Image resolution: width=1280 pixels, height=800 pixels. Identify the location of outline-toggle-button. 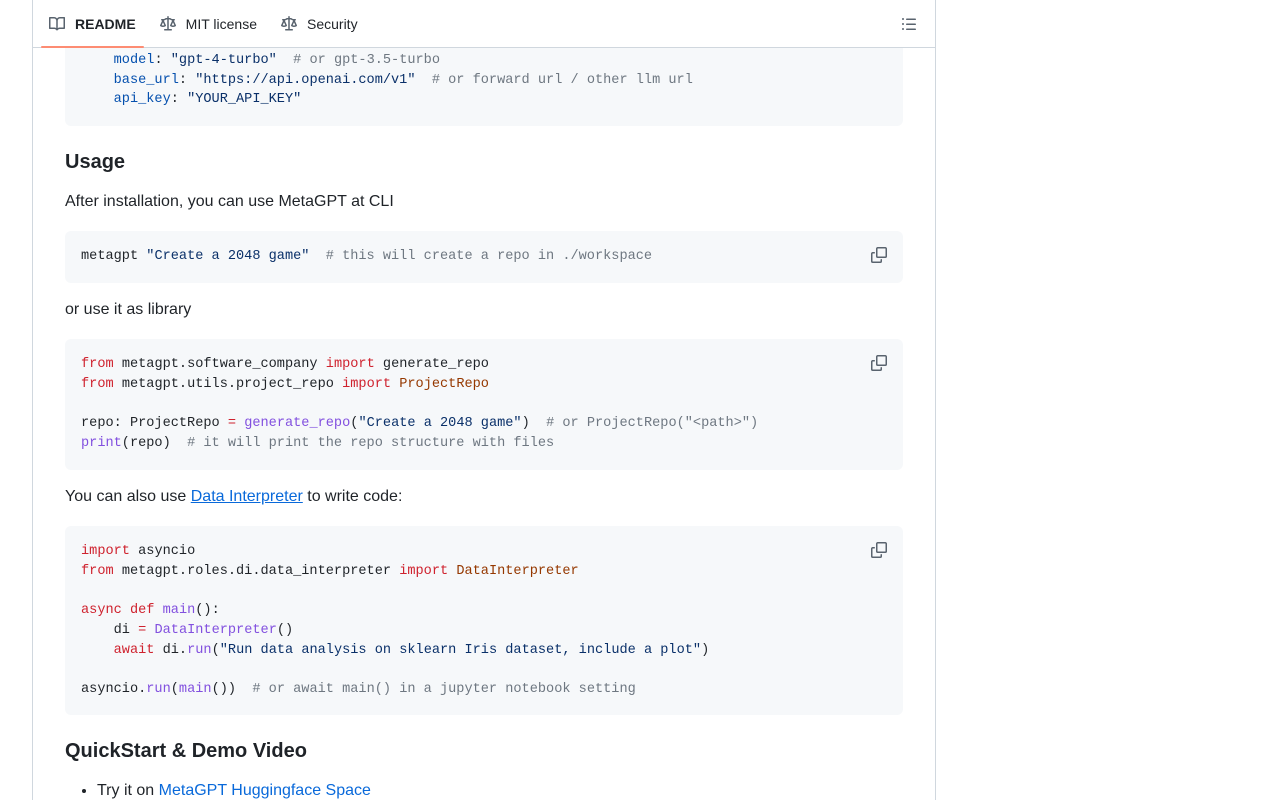
(909, 24).